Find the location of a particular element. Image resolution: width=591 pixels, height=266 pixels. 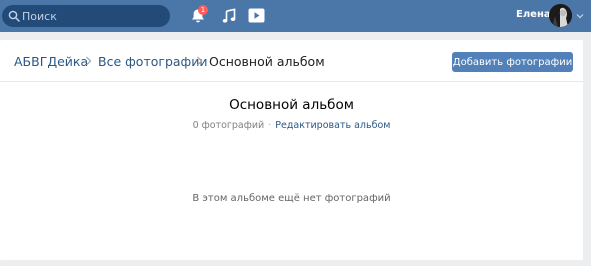

empty-album-message: В этом альбоме ещё нет фотографий is located at coordinates (291, 198).